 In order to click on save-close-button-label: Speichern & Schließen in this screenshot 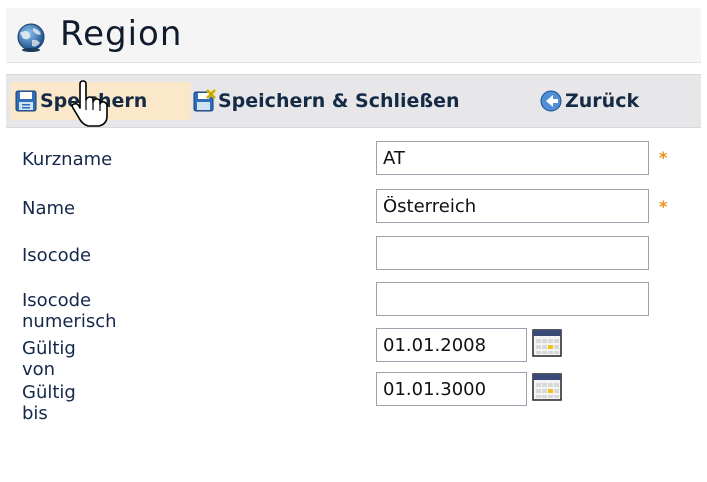, I will do `click(339, 101)`.